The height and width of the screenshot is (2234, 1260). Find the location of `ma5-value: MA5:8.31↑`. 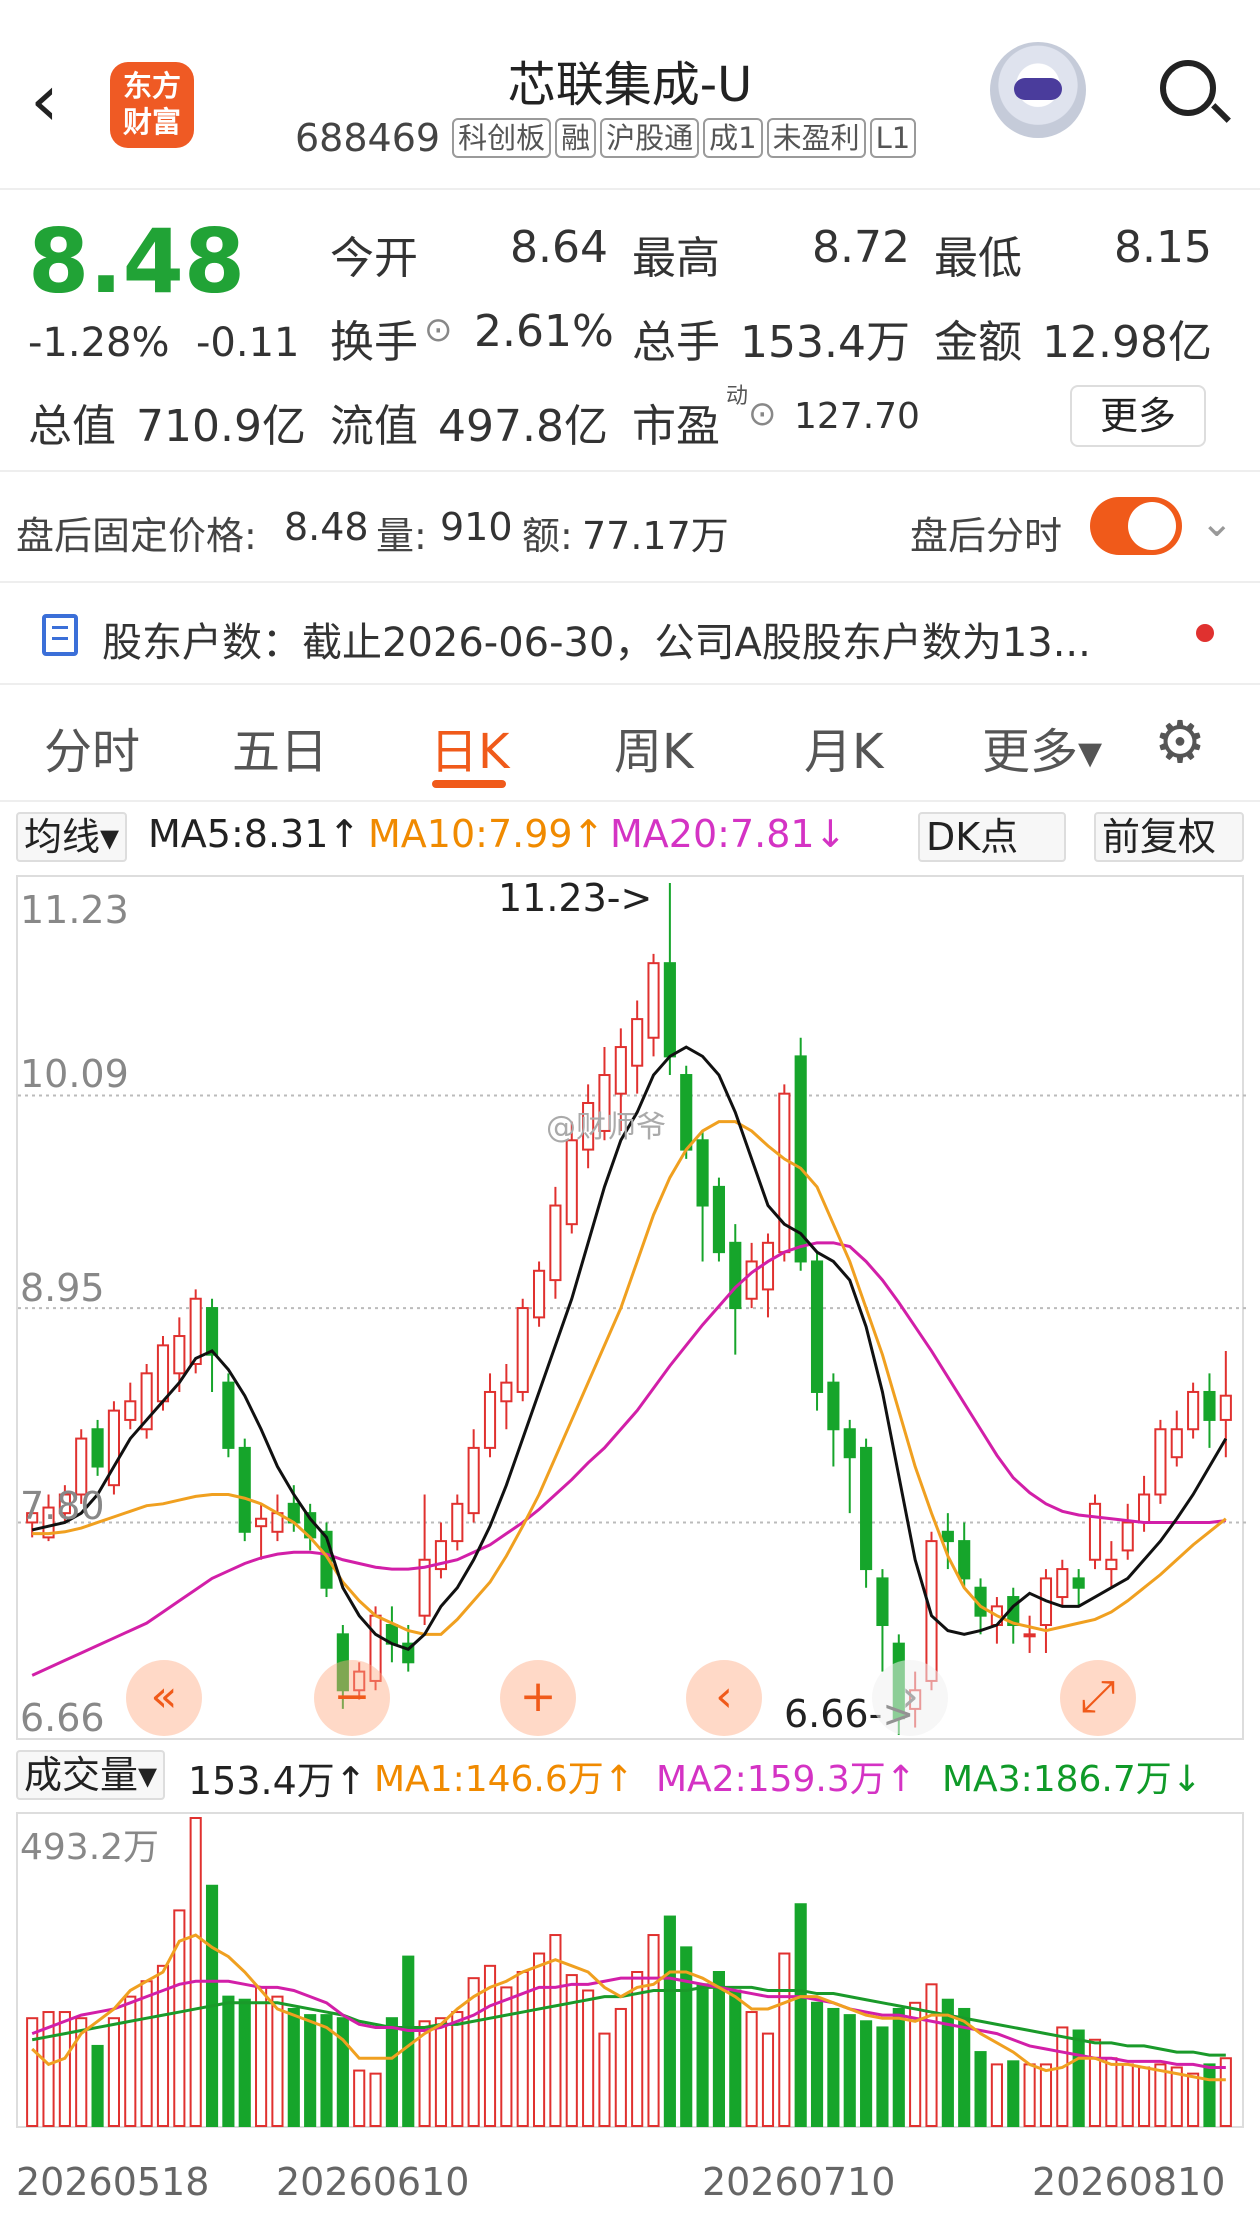

ma5-value: MA5:8.31↑ is located at coordinates (254, 834).